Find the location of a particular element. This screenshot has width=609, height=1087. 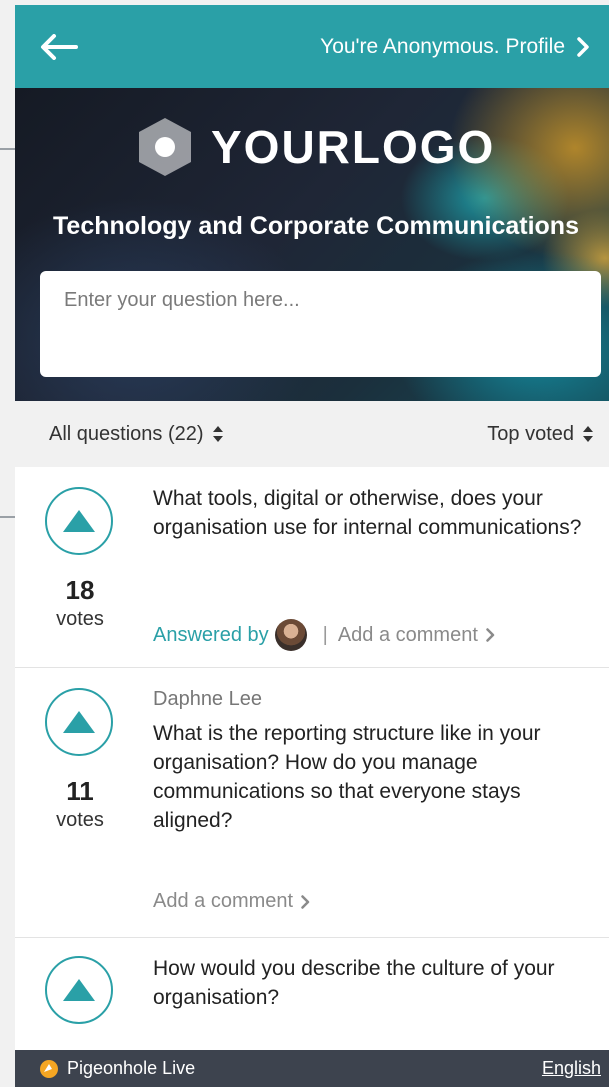

question-meta: Add a comment is located at coordinates (231, 901).